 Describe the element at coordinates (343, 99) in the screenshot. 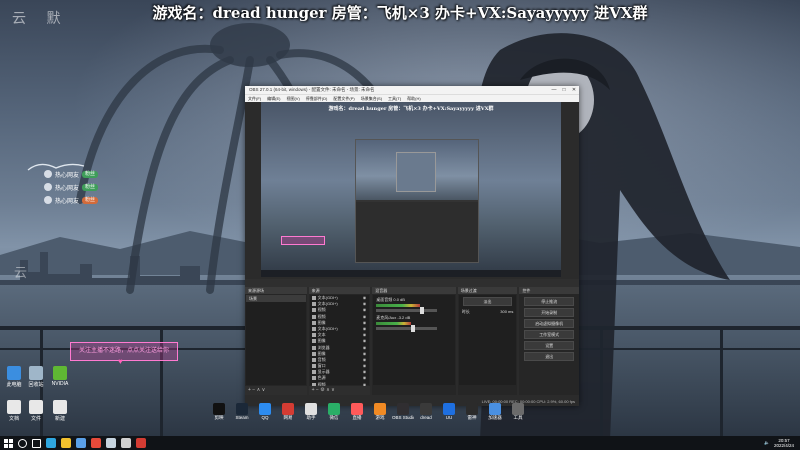

I see `obs-menu-item: 配置文件(P)` at that location.